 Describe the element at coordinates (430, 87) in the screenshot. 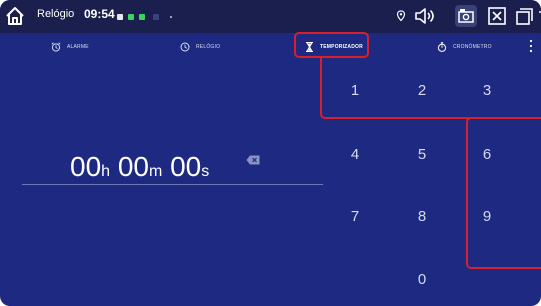

I see `keypad-highlight-top` at that location.